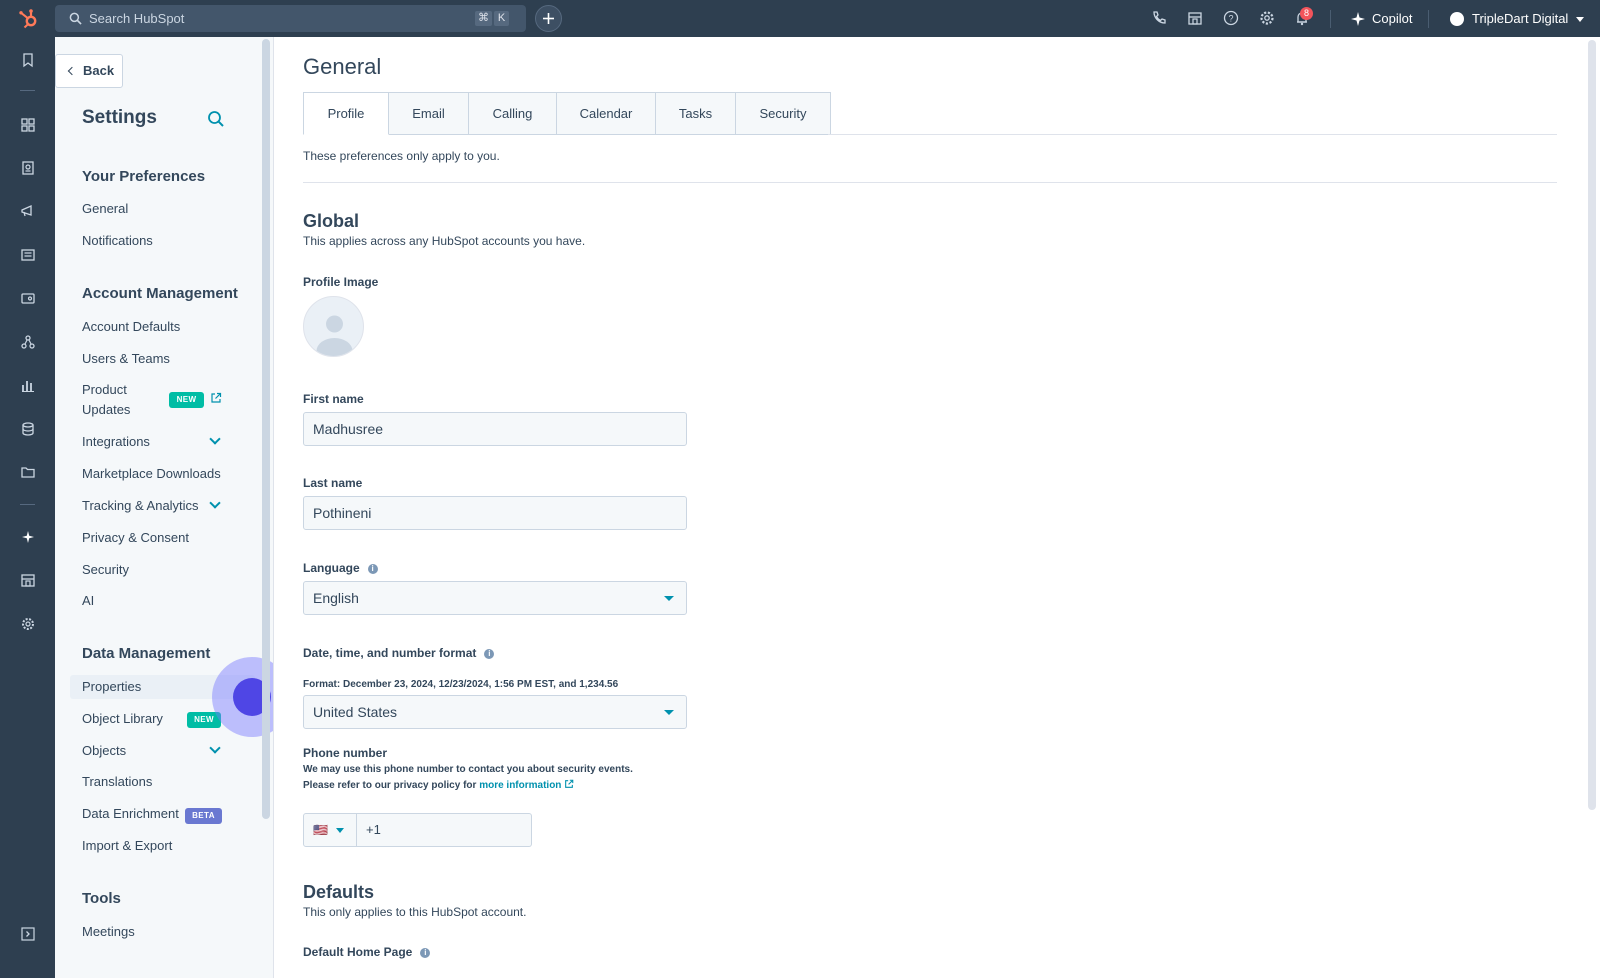  Describe the element at coordinates (783, 113) in the screenshot. I see `tab-security: Security` at that location.